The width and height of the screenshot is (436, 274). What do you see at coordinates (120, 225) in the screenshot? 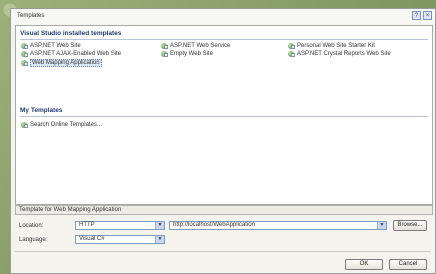
I see `location-type-select: HTTP ▼` at bounding box center [120, 225].